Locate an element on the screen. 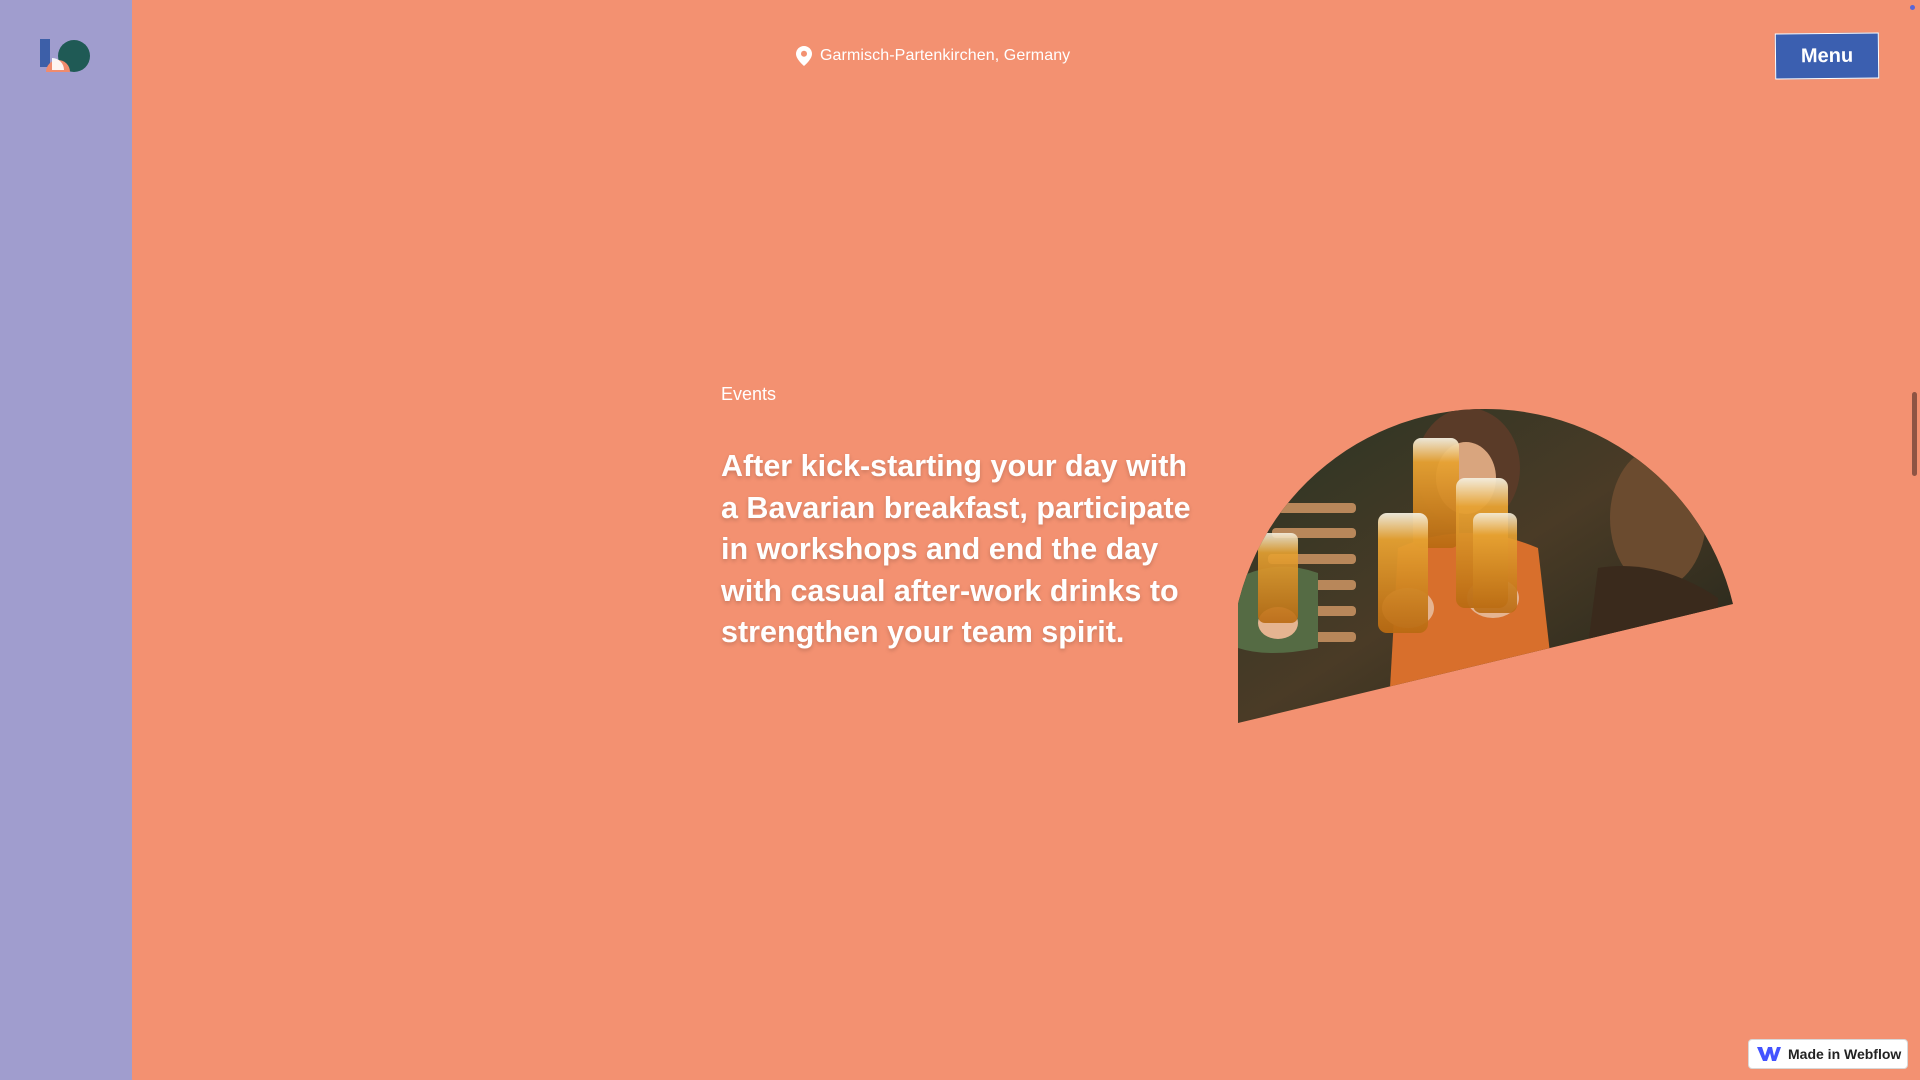  corner-indicator is located at coordinates (1912, 7).